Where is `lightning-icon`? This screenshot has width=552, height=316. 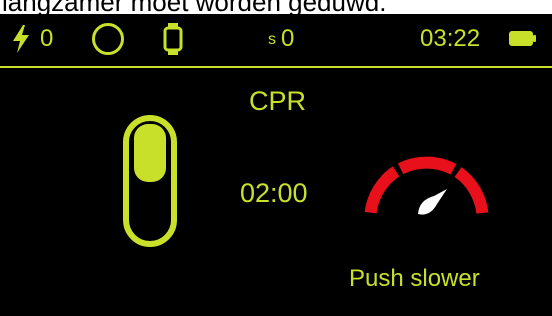
lightning-icon is located at coordinates (21, 39).